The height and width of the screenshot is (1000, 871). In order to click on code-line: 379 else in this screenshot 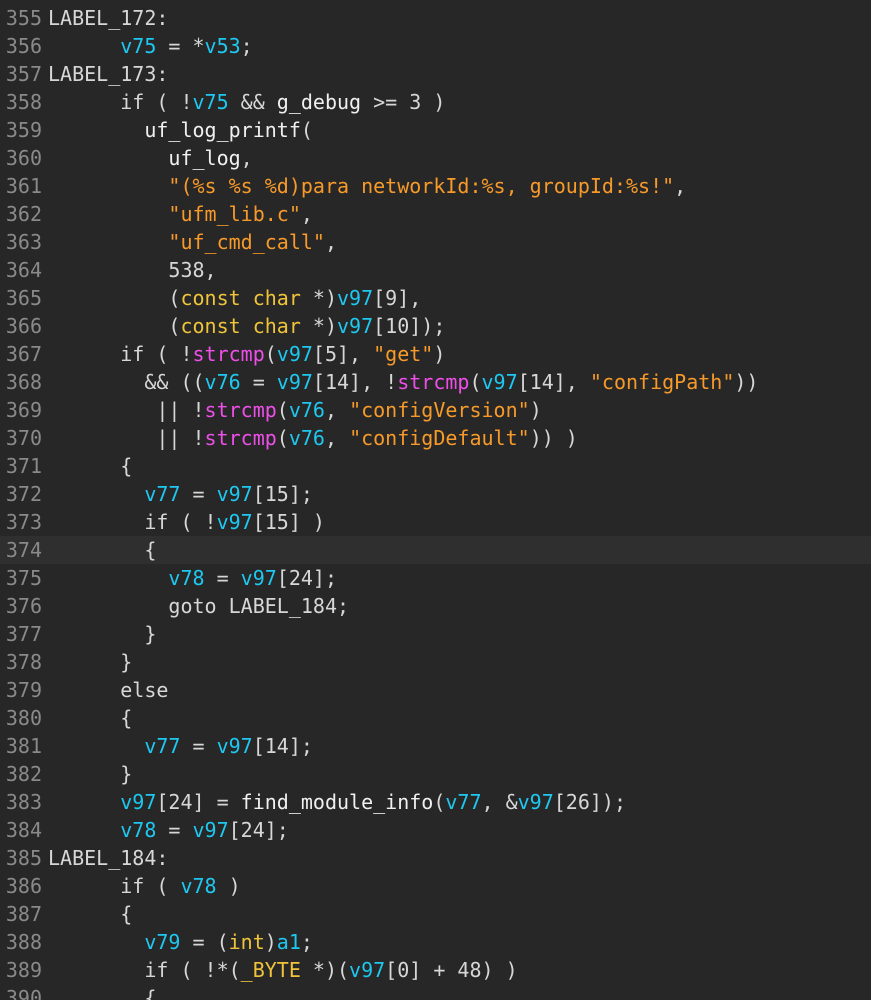, I will do `click(435, 690)`.